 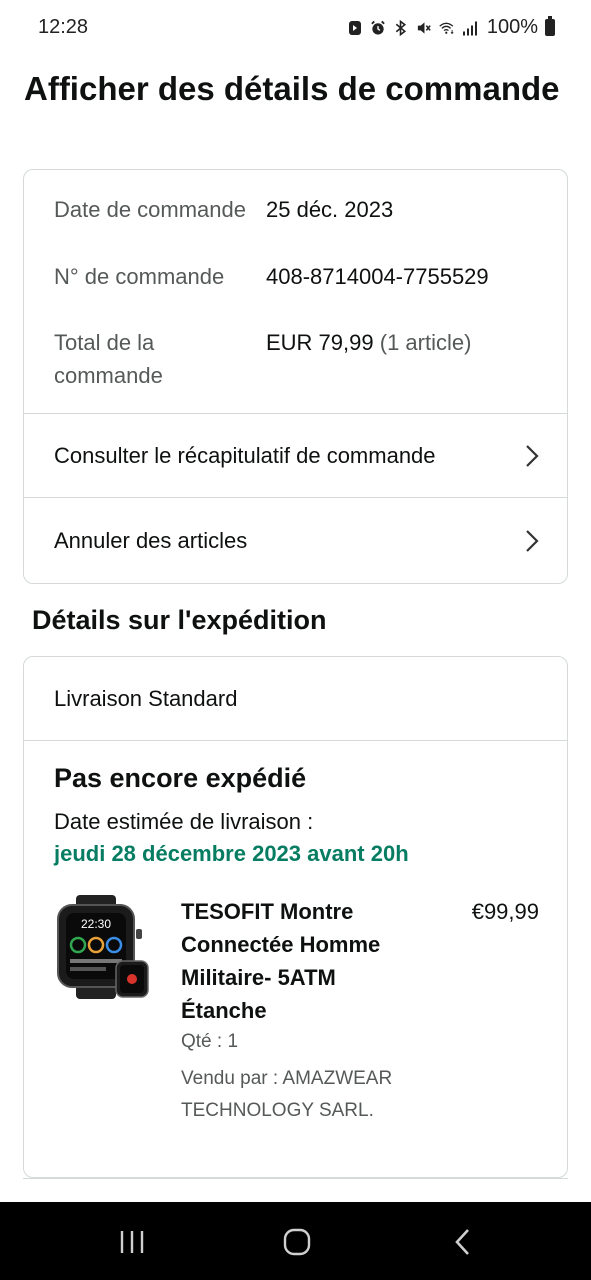 What do you see at coordinates (295, 1178) in the screenshot?
I see `divider` at bounding box center [295, 1178].